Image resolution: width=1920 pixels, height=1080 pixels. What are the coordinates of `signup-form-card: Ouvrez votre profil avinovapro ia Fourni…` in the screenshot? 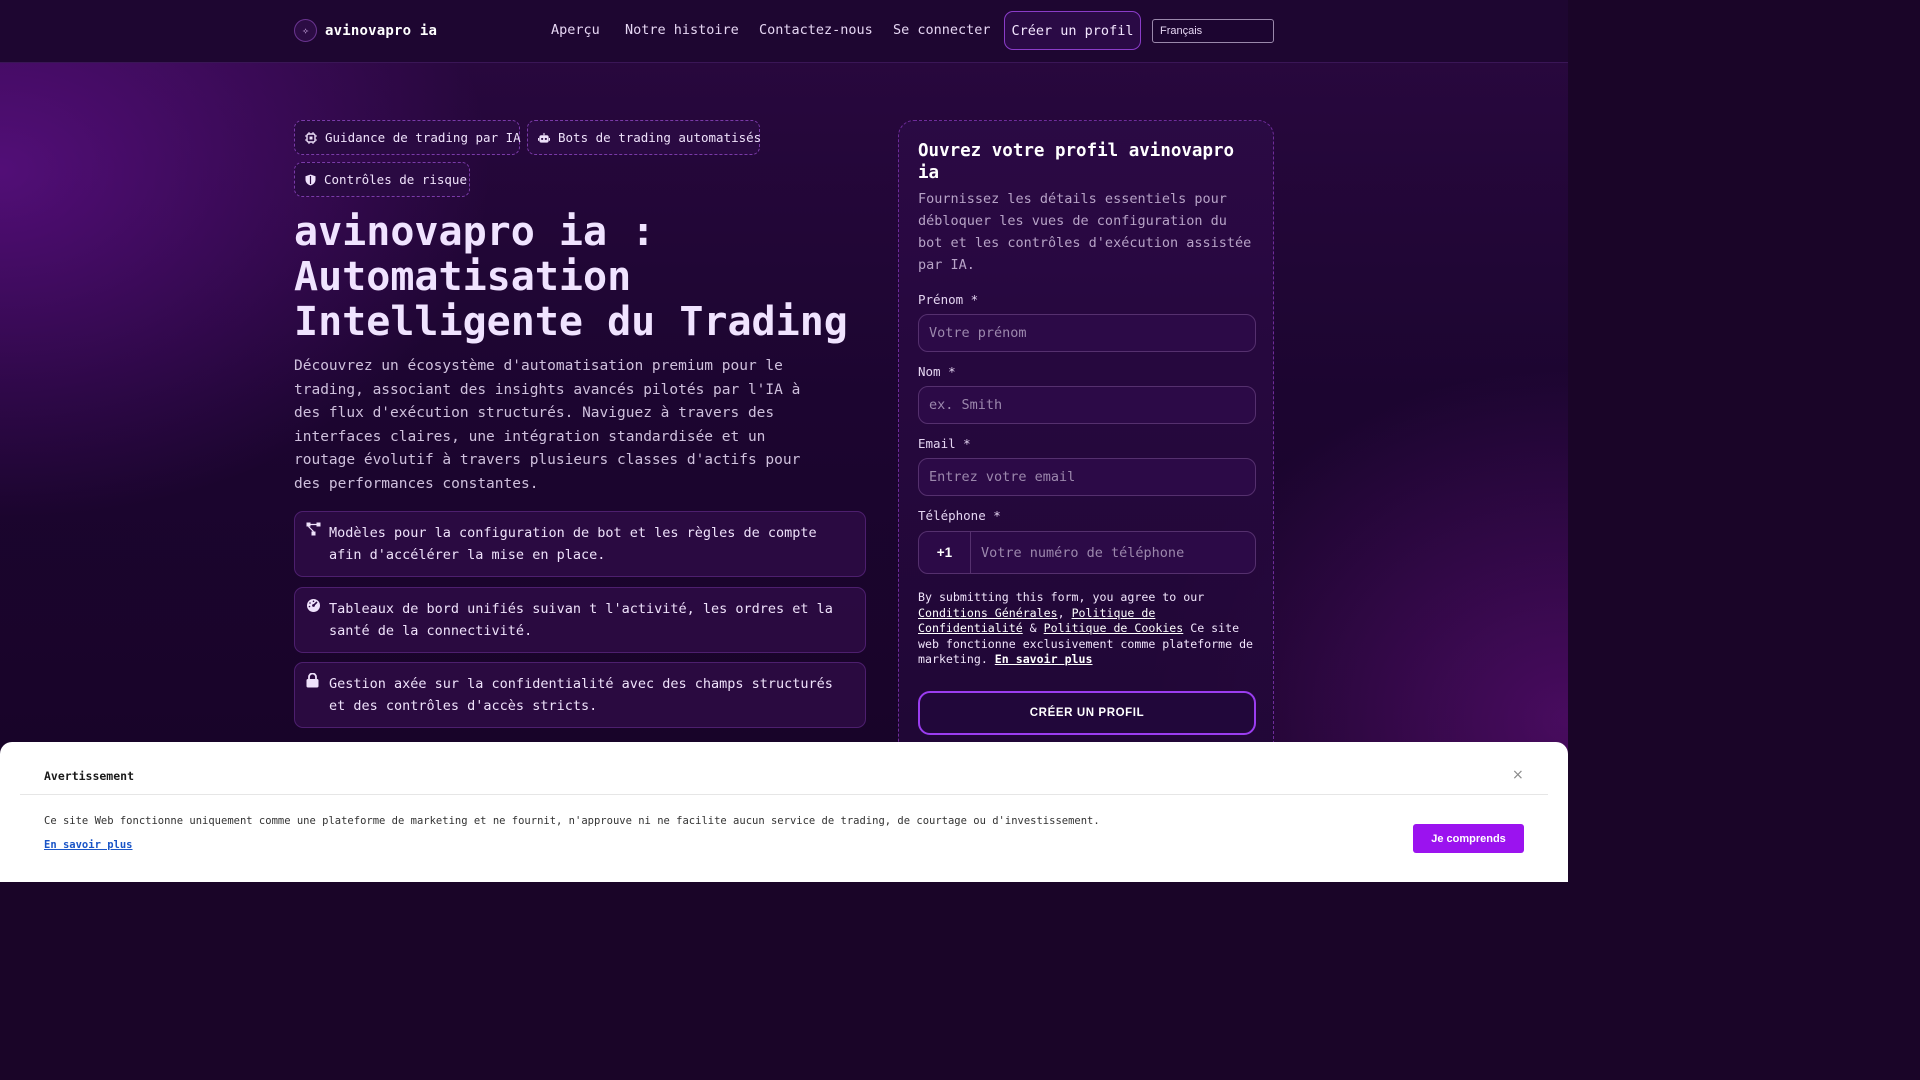 It's located at (1086, 440).